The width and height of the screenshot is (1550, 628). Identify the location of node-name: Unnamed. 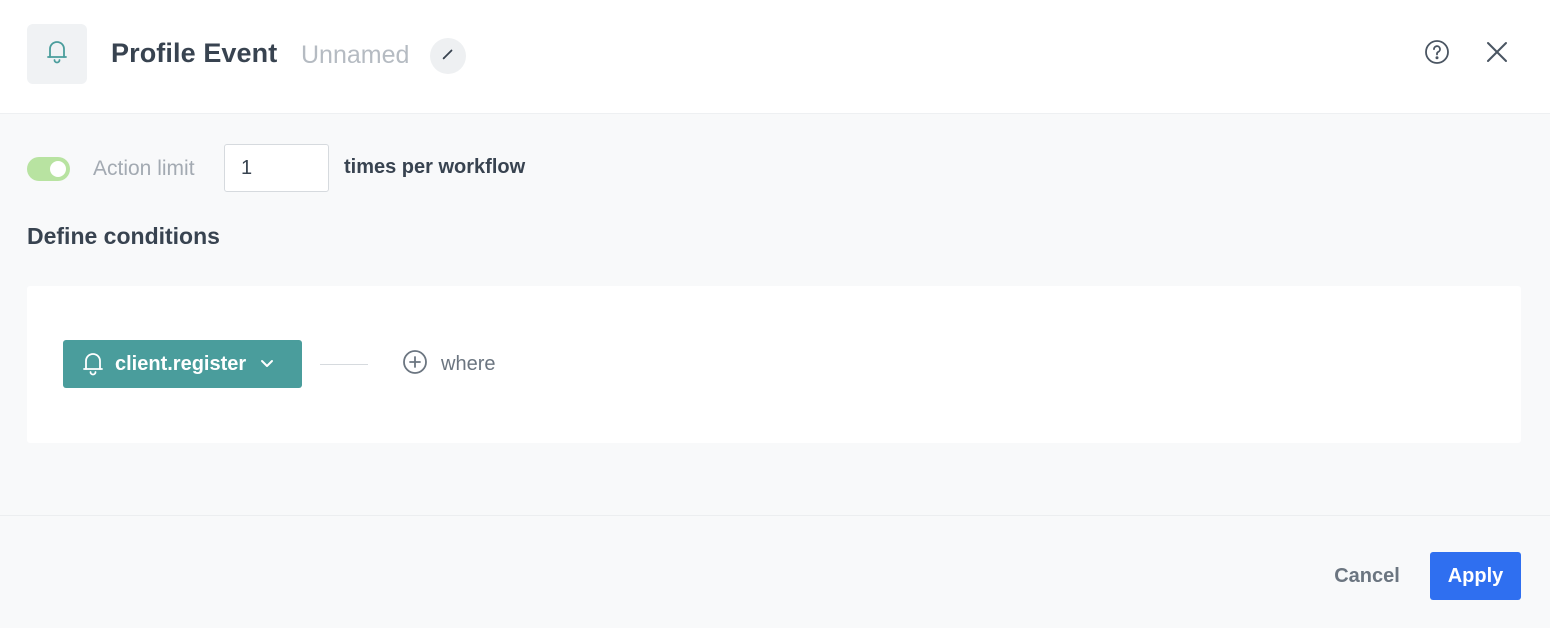
(355, 55).